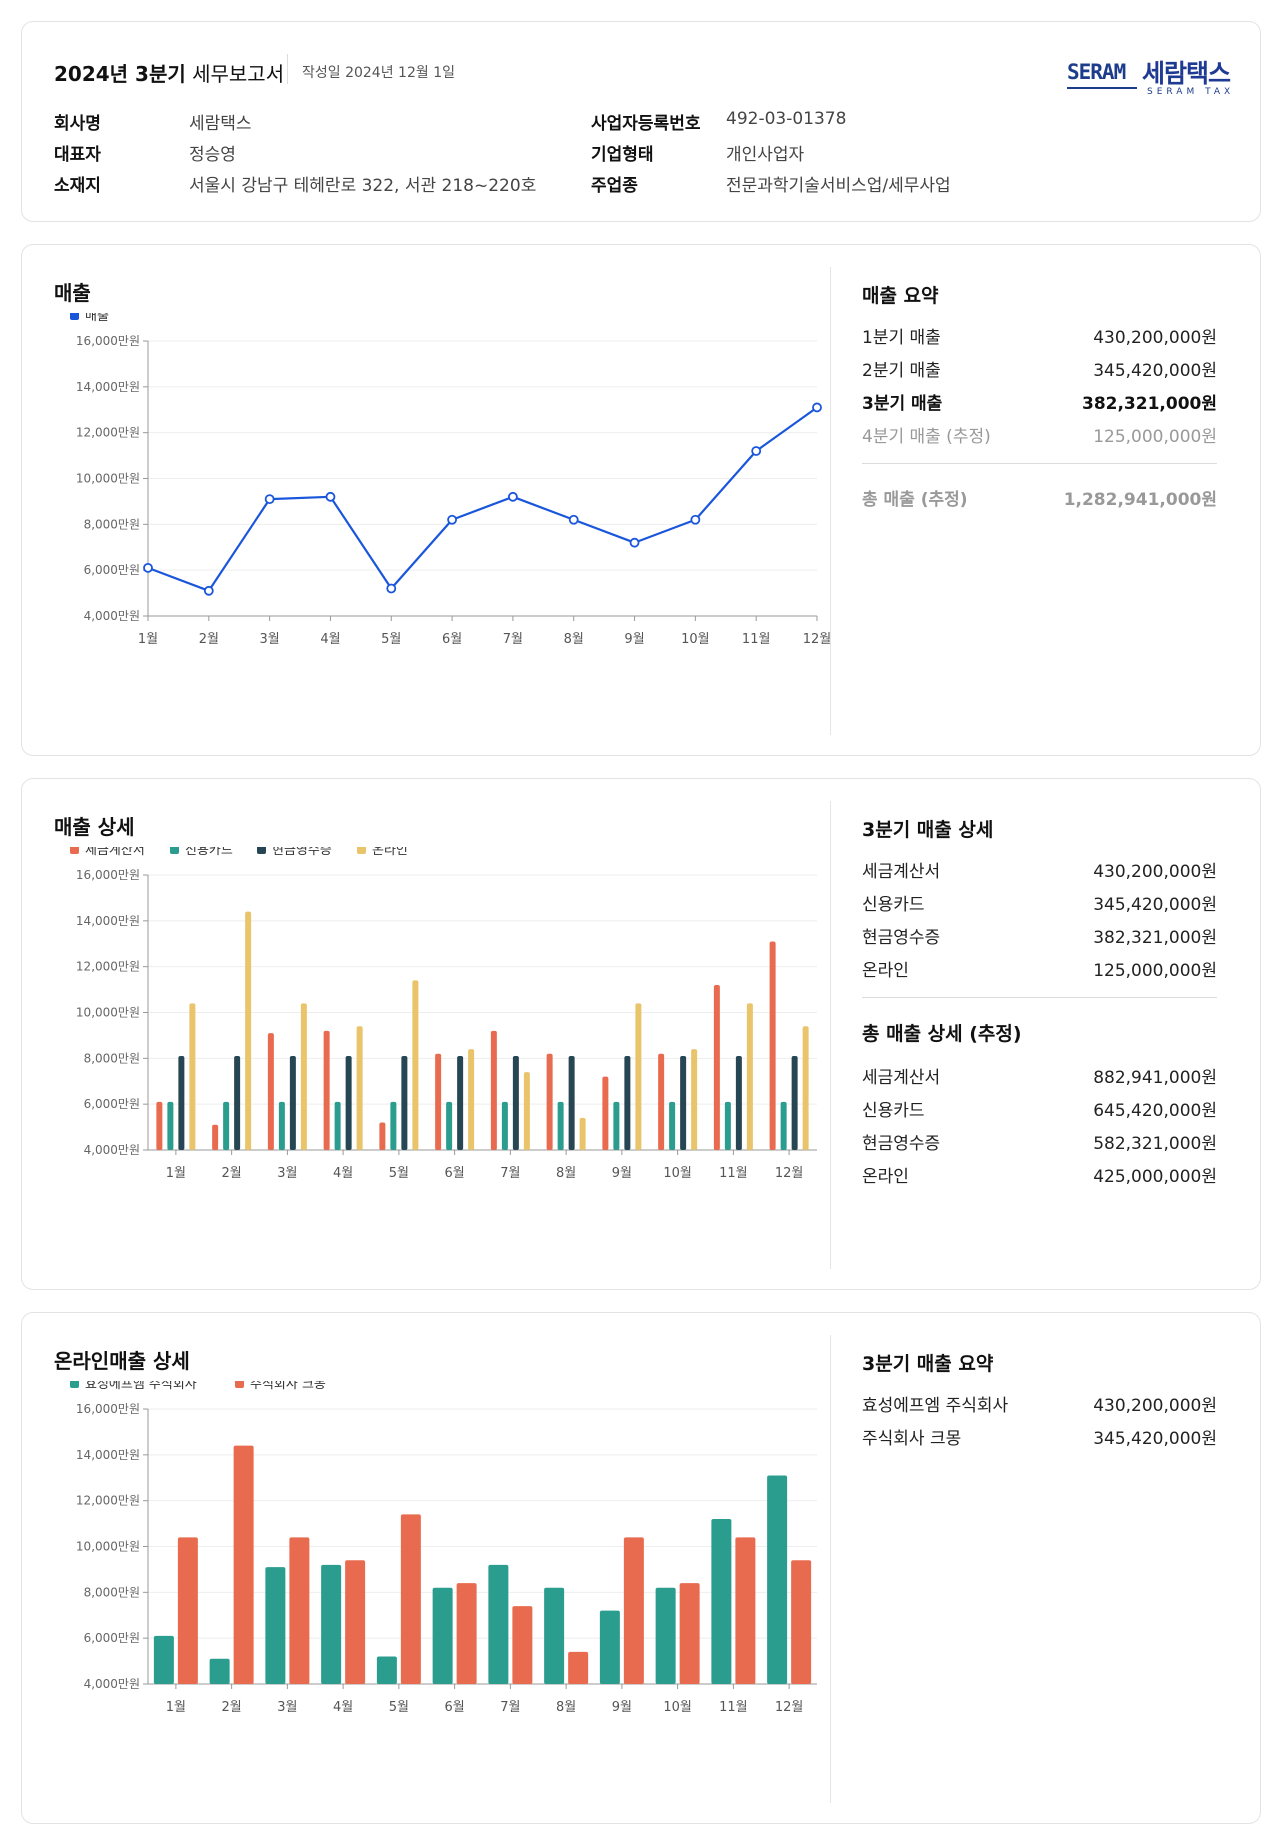 The image size is (1280, 1841). I want to click on detail-chart-title: 매출 상세, so click(94, 827).